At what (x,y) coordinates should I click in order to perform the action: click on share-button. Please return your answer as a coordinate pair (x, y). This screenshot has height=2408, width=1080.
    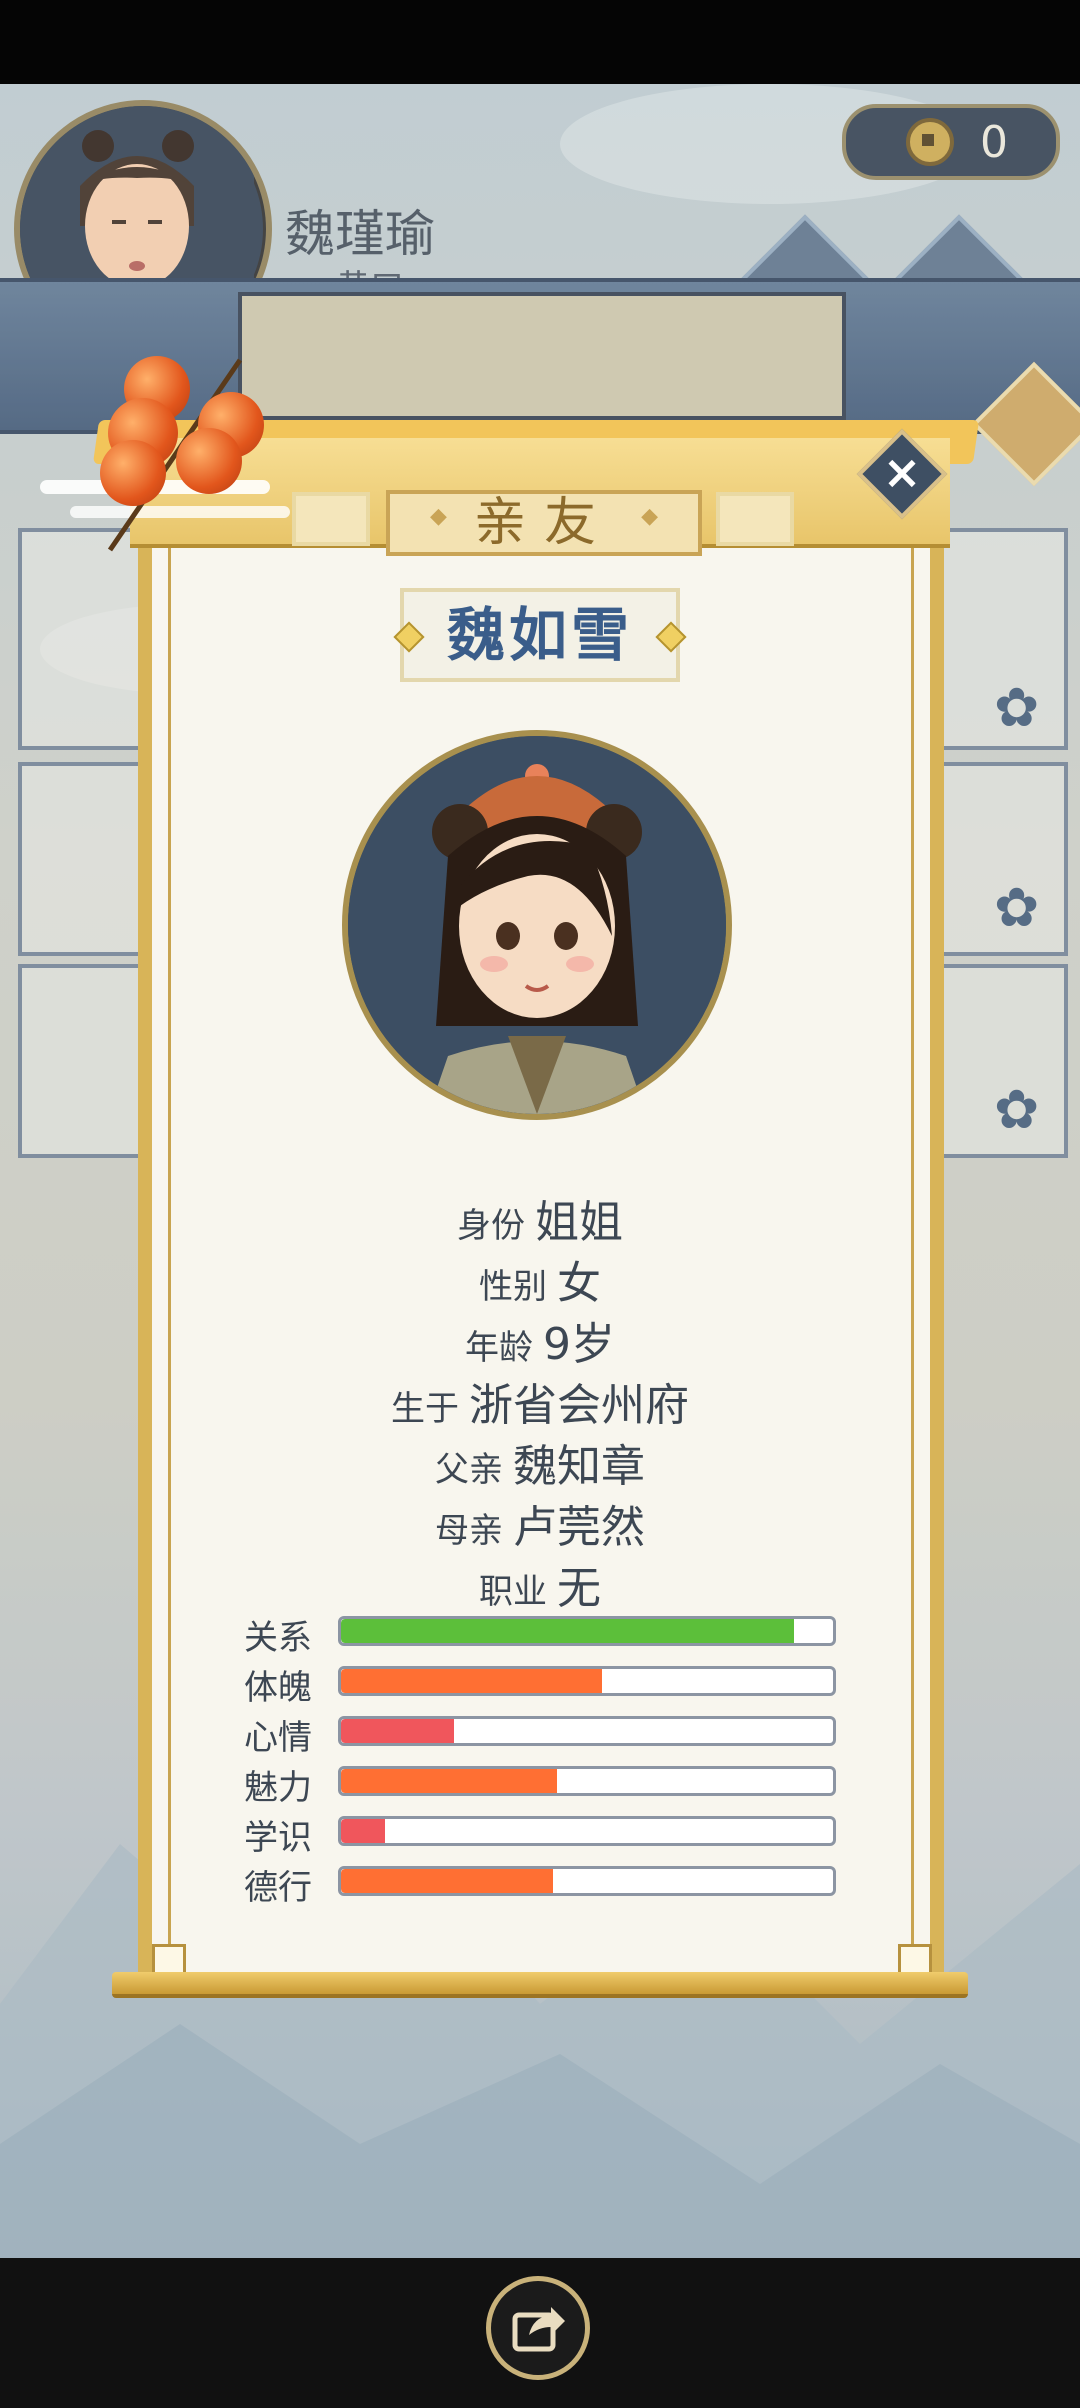
    Looking at the image, I should click on (538, 2328).